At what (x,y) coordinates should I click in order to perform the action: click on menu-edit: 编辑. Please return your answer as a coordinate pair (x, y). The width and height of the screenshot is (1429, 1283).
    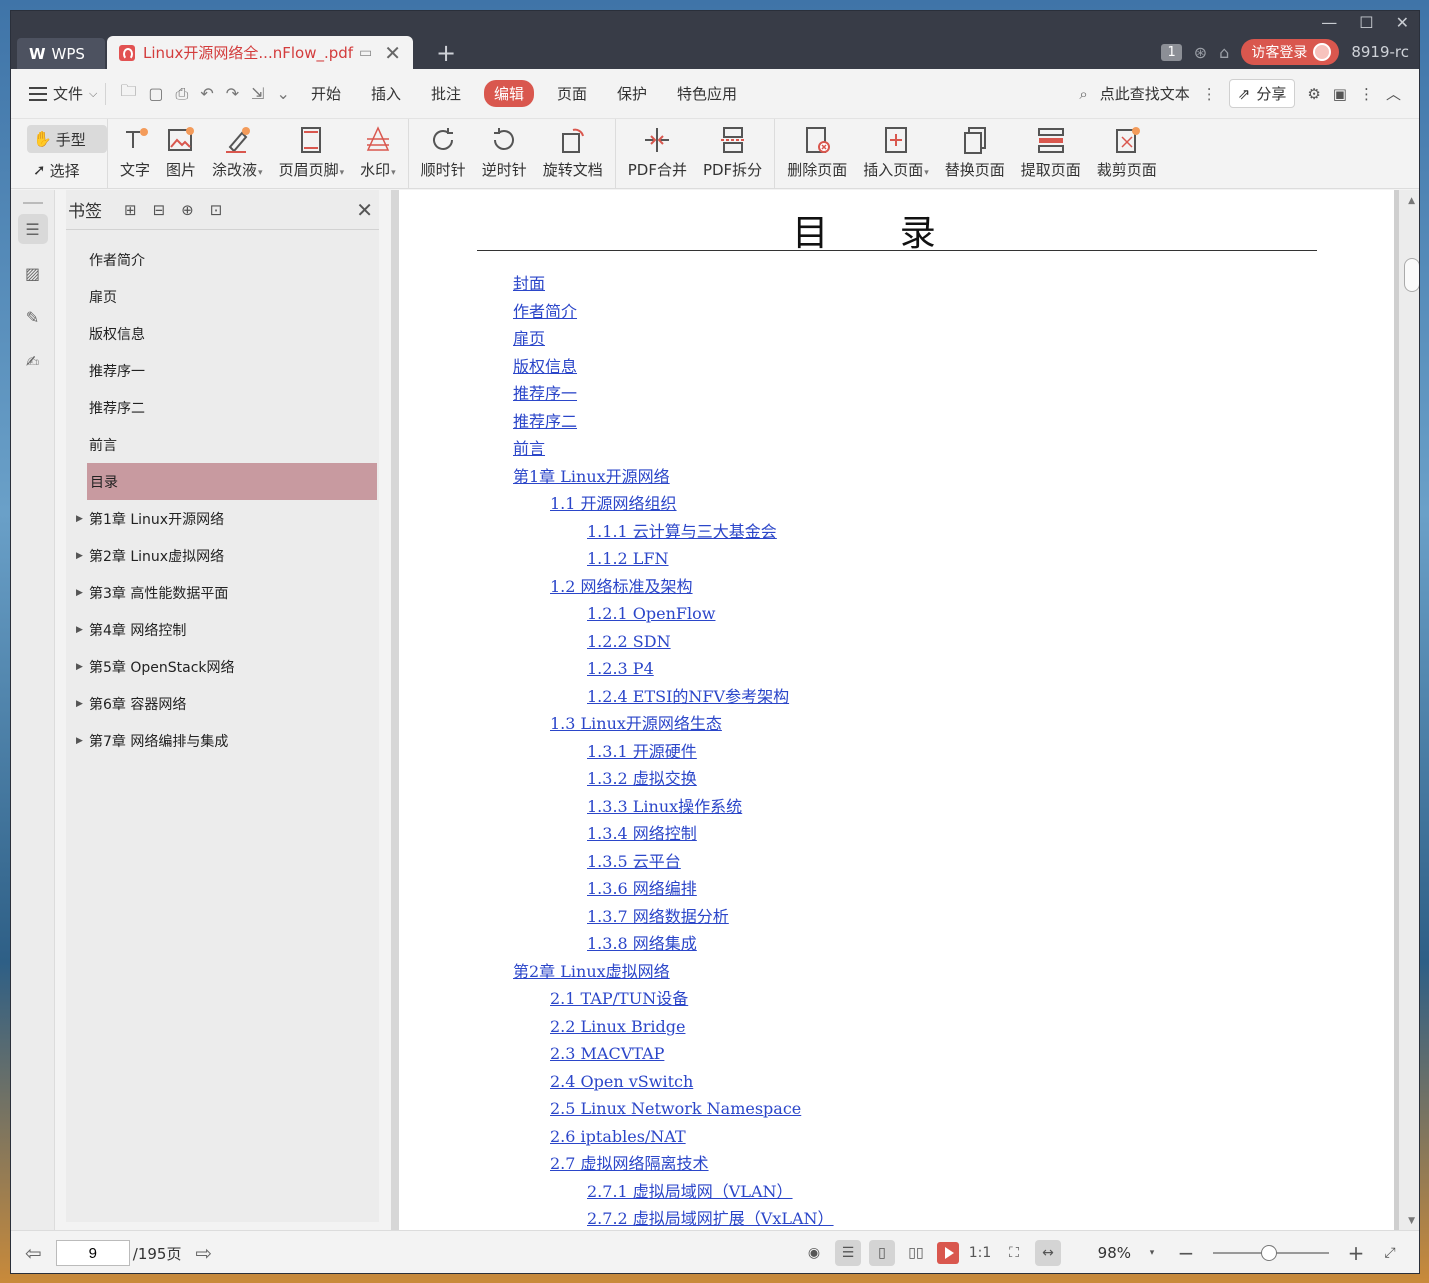
    Looking at the image, I should click on (508, 93).